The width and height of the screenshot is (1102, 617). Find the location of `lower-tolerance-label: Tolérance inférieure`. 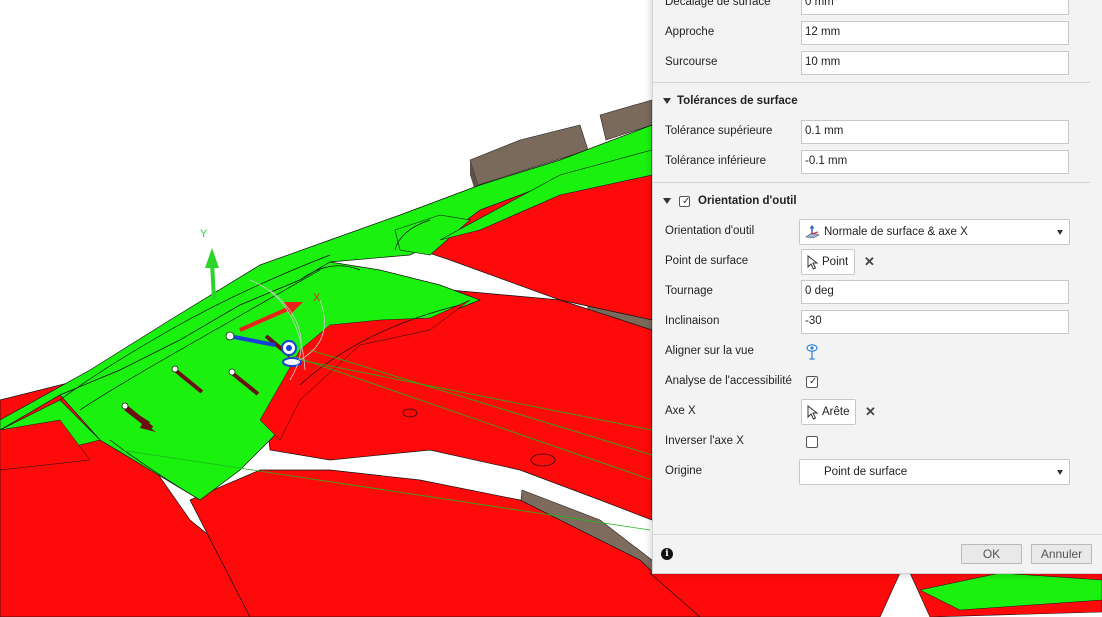

lower-tolerance-label: Tolérance inférieure is located at coordinates (716, 161).